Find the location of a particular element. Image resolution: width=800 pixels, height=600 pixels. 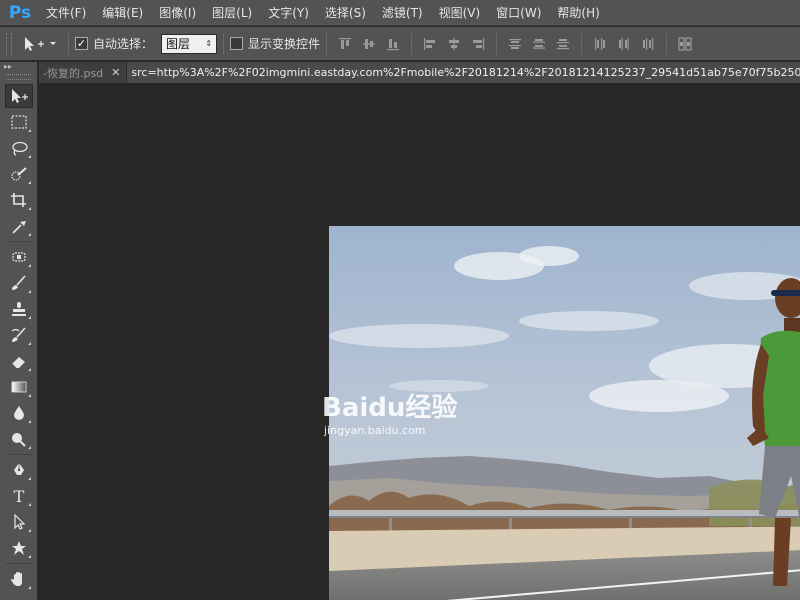

eyedropper-icon is located at coordinates (19, 227).